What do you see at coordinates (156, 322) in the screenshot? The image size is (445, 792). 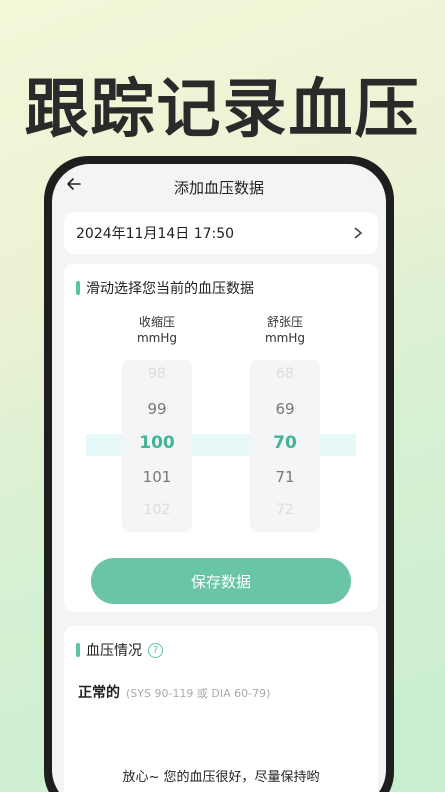 I see `systolic-label: 收缩压` at bounding box center [156, 322].